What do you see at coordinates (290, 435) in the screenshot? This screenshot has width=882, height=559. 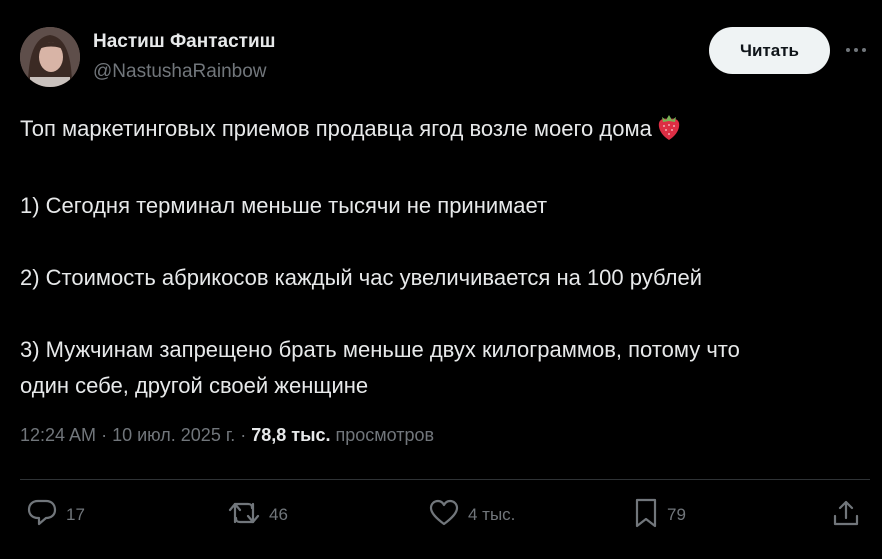 I see `views-count: 78,8 тыс.` at bounding box center [290, 435].